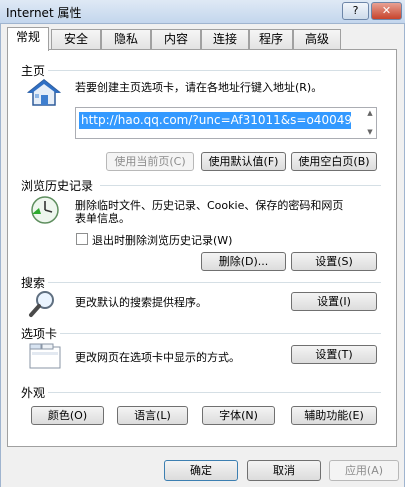 This screenshot has height=487, width=405. I want to click on use-current-button: 使用当前页(C), so click(150, 161).